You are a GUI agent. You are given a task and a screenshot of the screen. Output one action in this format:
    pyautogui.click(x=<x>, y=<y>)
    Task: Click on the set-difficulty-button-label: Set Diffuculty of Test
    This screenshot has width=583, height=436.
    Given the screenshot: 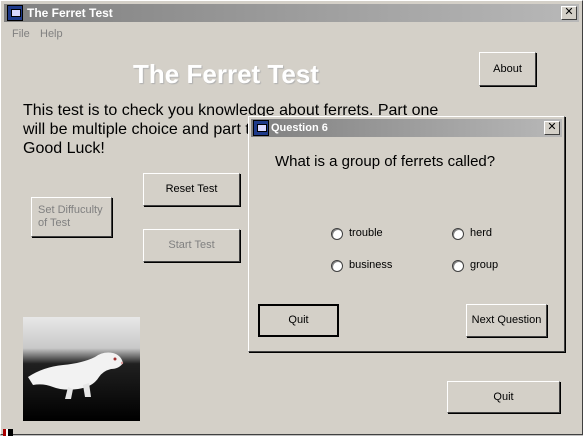 What is the action you would take?
    pyautogui.click(x=70, y=216)
    